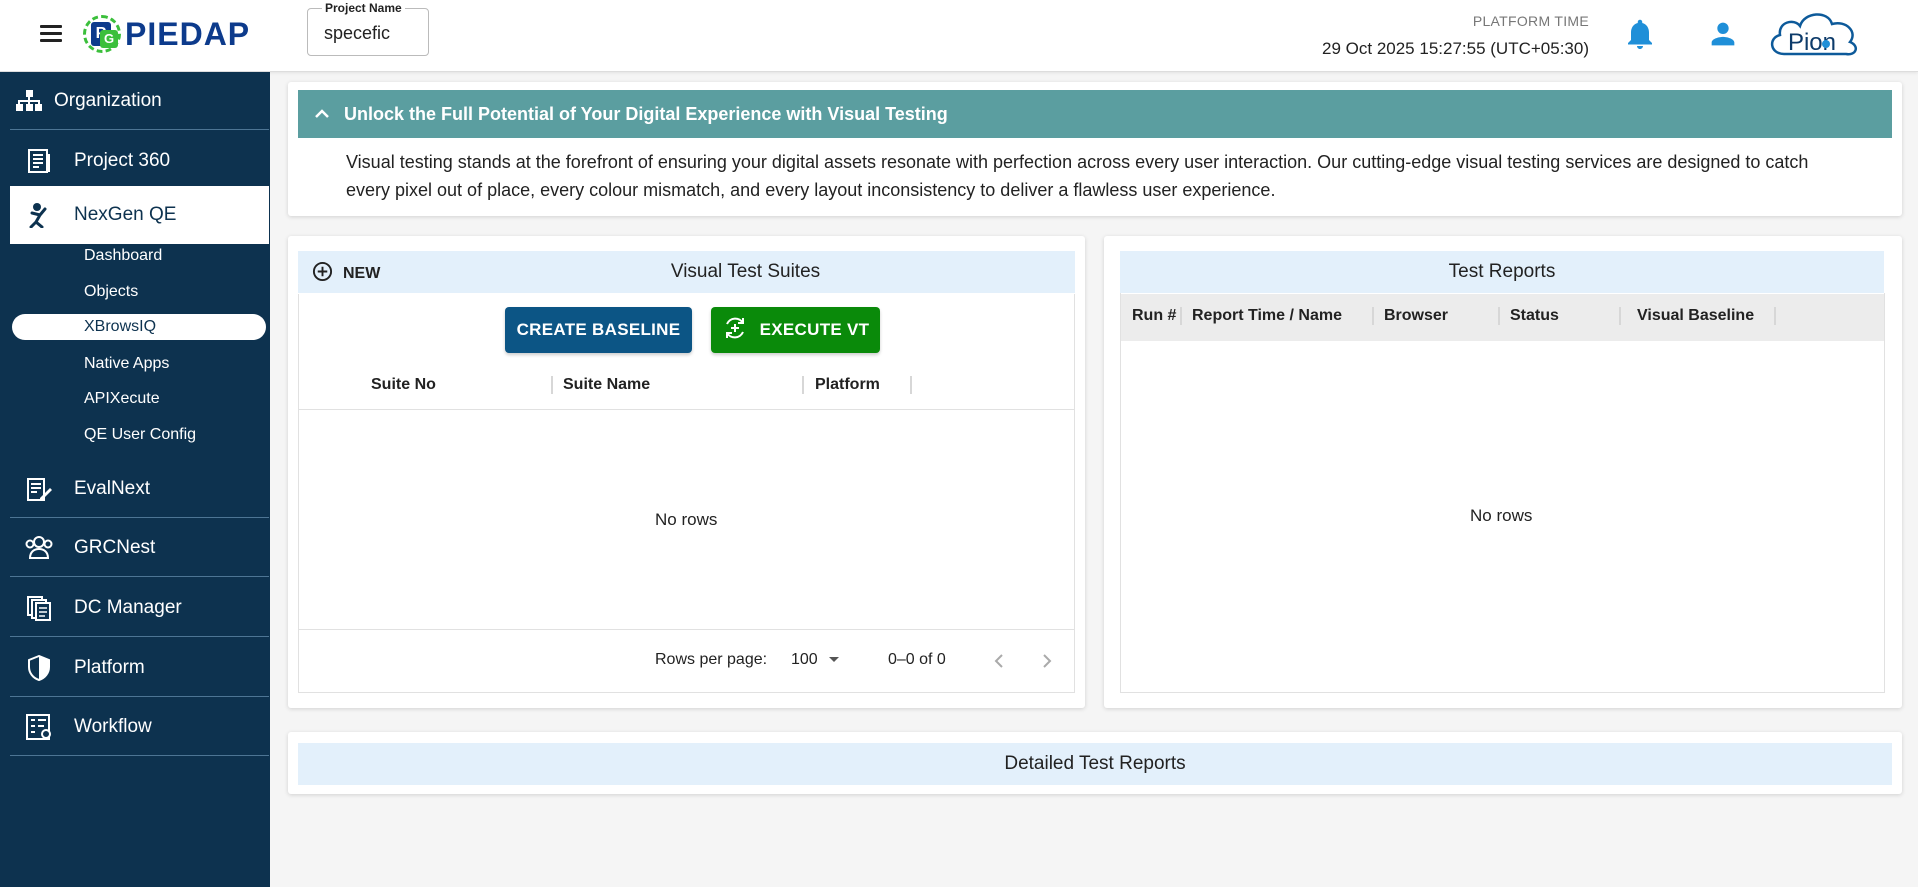 The height and width of the screenshot is (887, 1918). Describe the element at coordinates (122, 160) in the screenshot. I see `sidebar-item-label: Project 360` at that location.